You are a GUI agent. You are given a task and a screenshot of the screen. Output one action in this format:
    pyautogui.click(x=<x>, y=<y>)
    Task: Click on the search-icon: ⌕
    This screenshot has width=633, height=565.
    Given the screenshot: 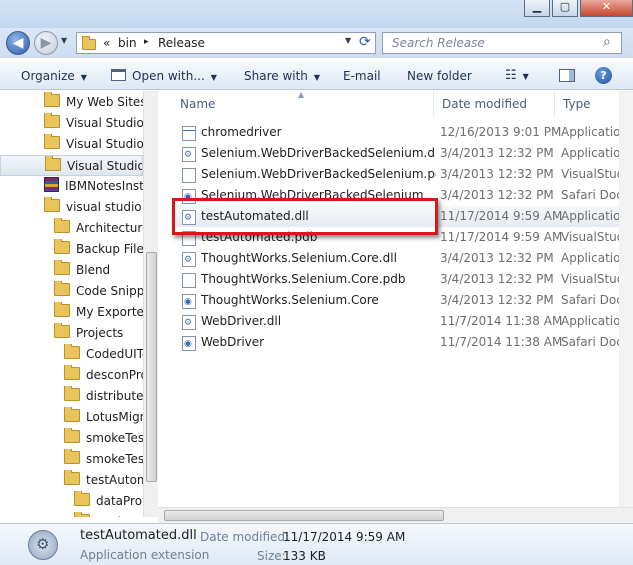 What is the action you would take?
    pyautogui.click(x=607, y=42)
    